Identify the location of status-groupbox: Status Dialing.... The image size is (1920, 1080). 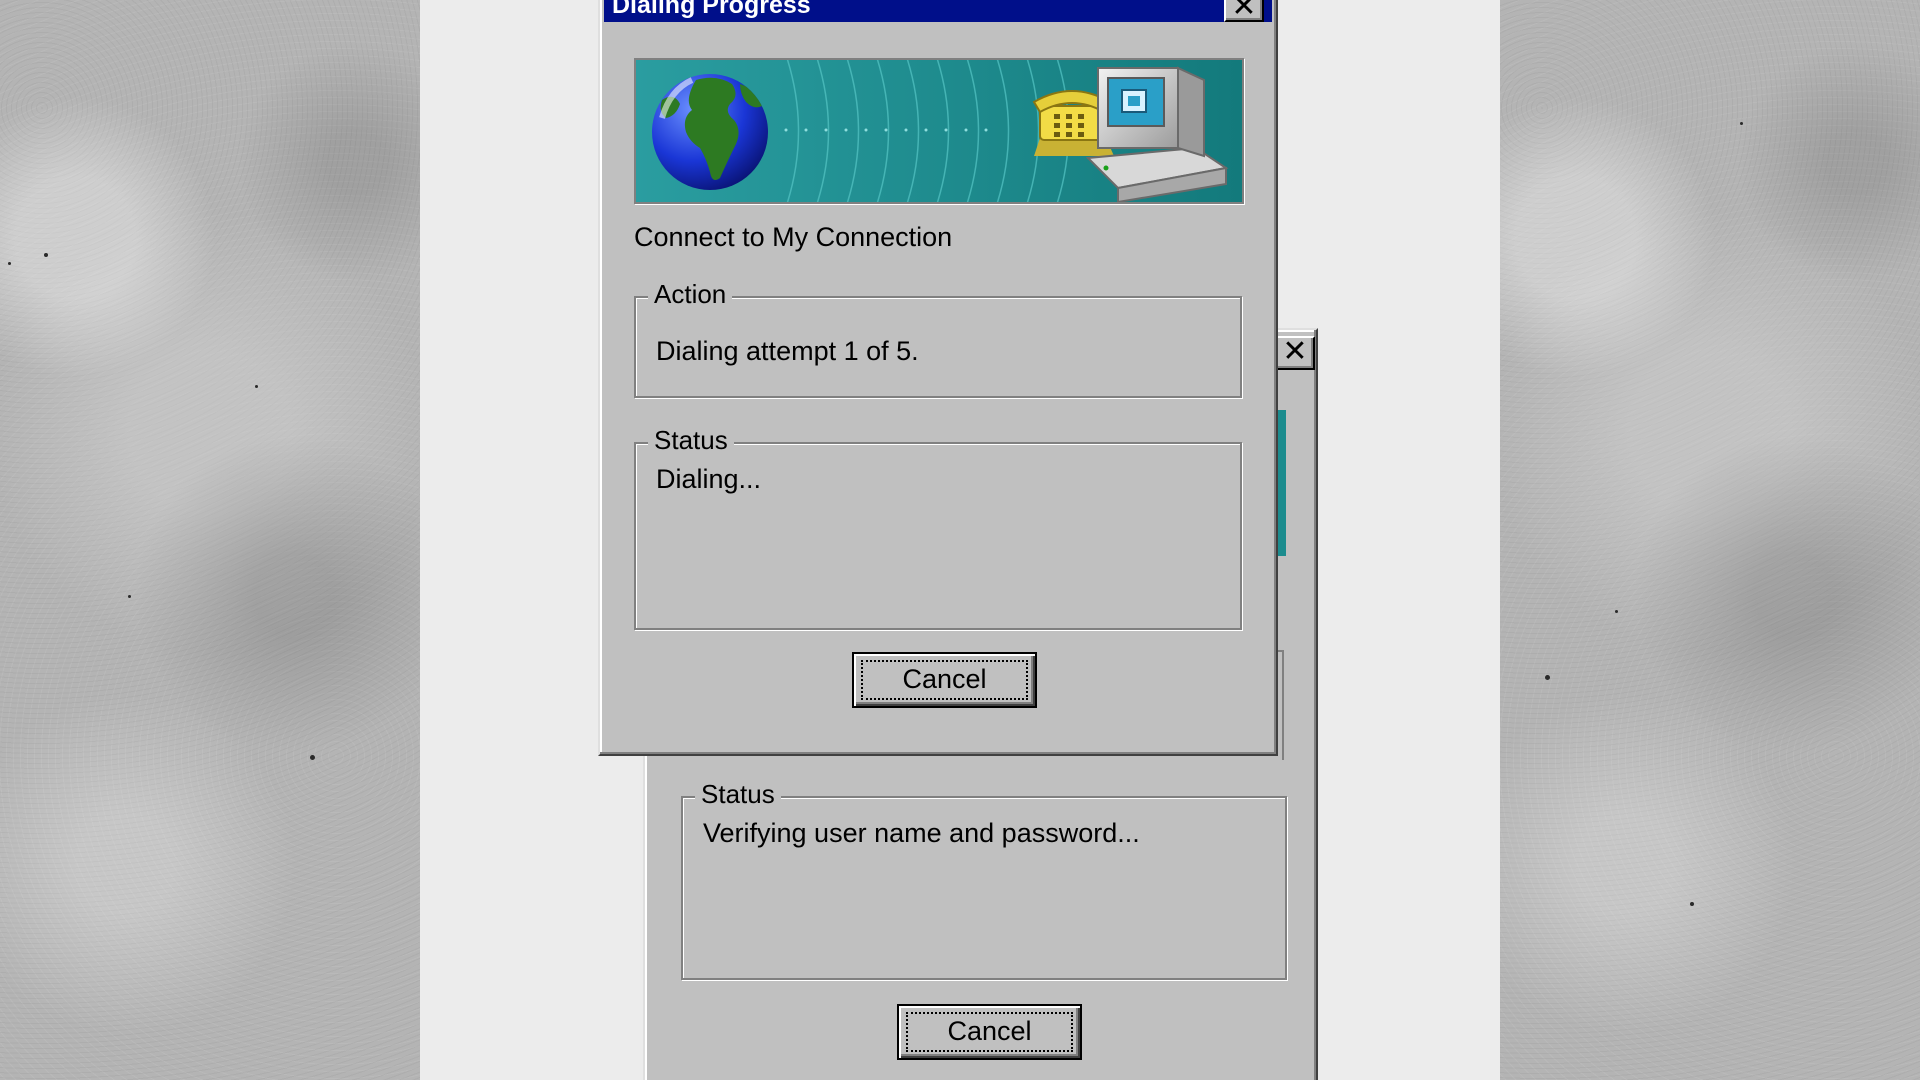
(938, 527).